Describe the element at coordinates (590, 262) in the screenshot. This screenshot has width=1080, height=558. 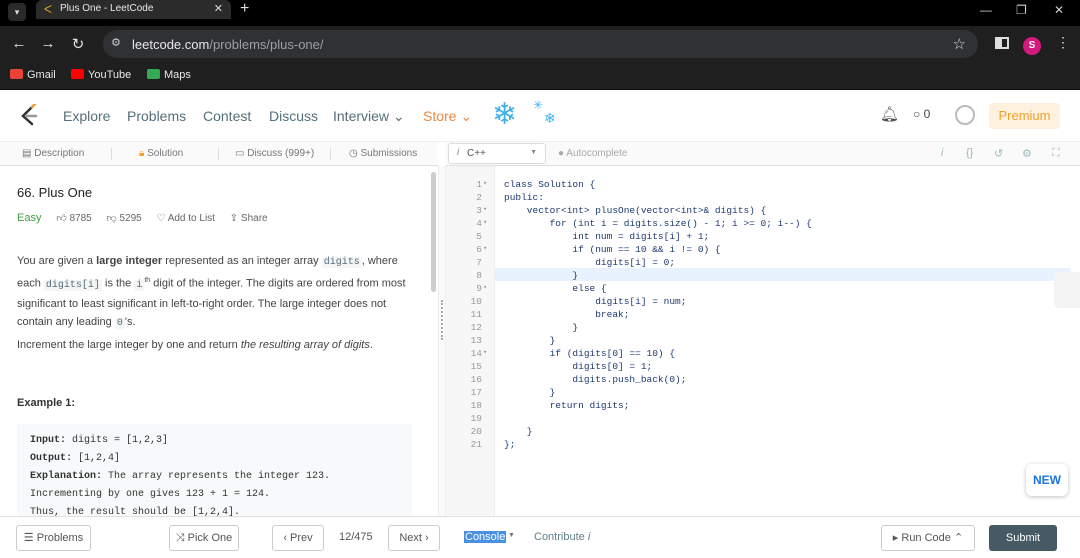
I see `code-text: digits[i] = 0;` at that location.